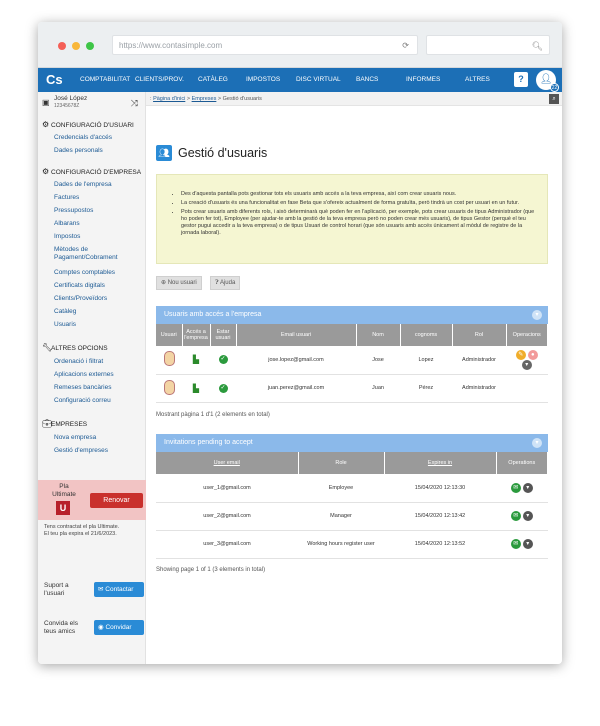 The width and height of the screenshot is (600, 726). Describe the element at coordinates (169, 99) in the screenshot. I see `breadcrumb-home: Pàgina d'inici` at that location.